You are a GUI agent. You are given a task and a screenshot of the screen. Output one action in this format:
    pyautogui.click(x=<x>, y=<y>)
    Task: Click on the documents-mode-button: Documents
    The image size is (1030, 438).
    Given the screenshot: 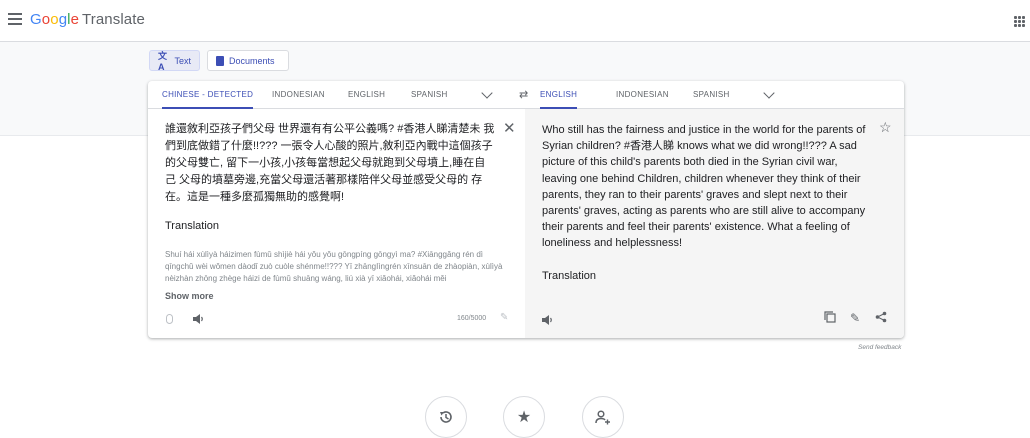 What is the action you would take?
    pyautogui.click(x=248, y=60)
    